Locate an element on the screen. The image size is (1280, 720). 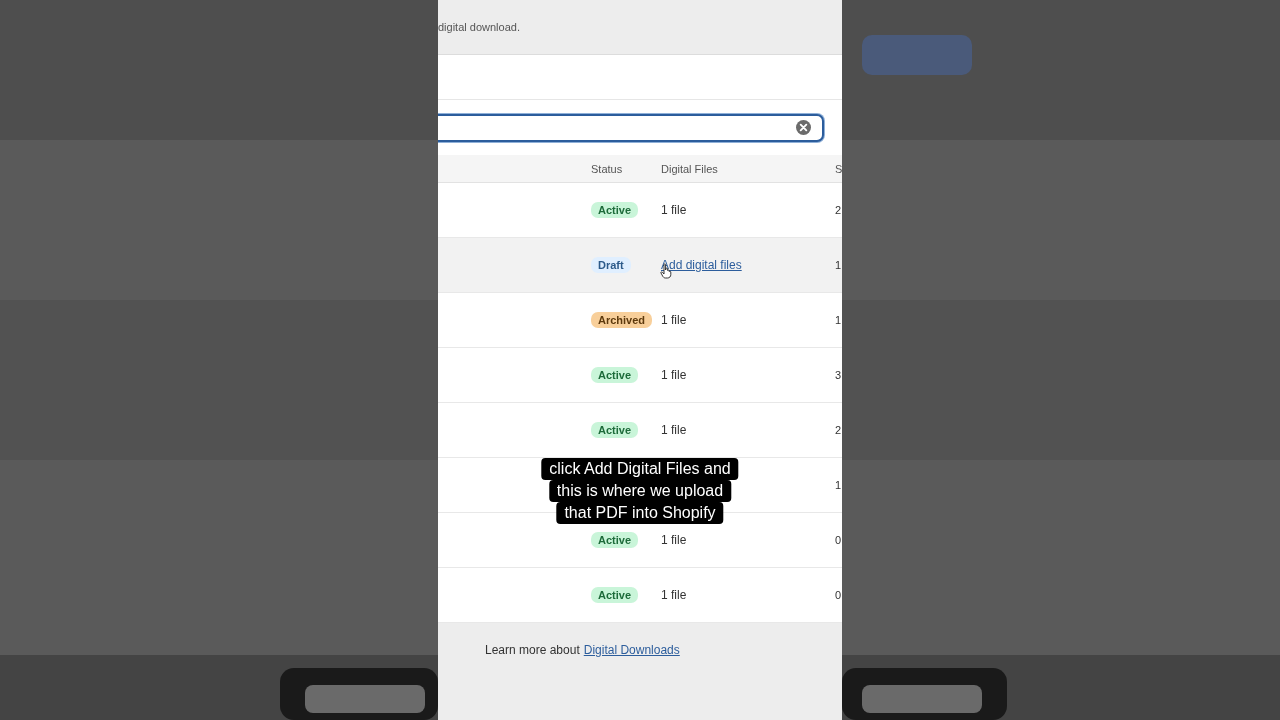
table-row: Archived 1 file 1 is located at coordinates (640, 320).